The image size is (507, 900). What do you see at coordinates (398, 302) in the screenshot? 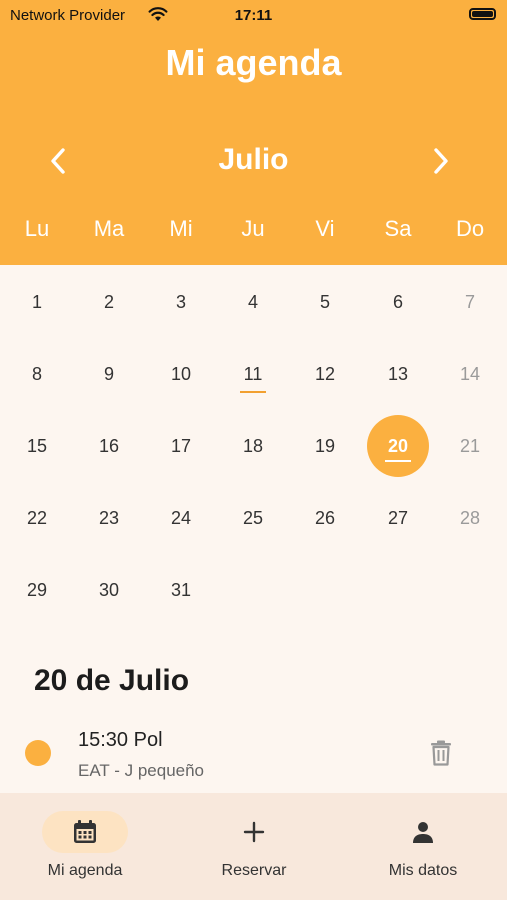
I see `calendar-day: 6` at bounding box center [398, 302].